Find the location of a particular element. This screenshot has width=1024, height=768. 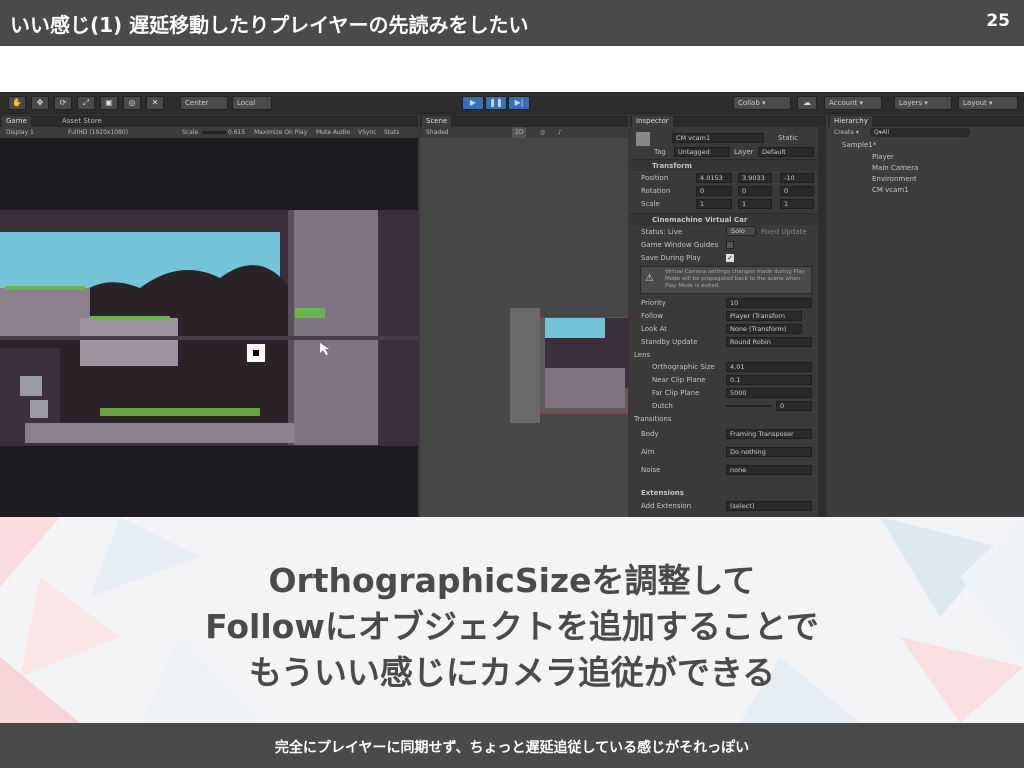

caption-line: もういい感じにカメラ追従ができる is located at coordinates (512, 672).